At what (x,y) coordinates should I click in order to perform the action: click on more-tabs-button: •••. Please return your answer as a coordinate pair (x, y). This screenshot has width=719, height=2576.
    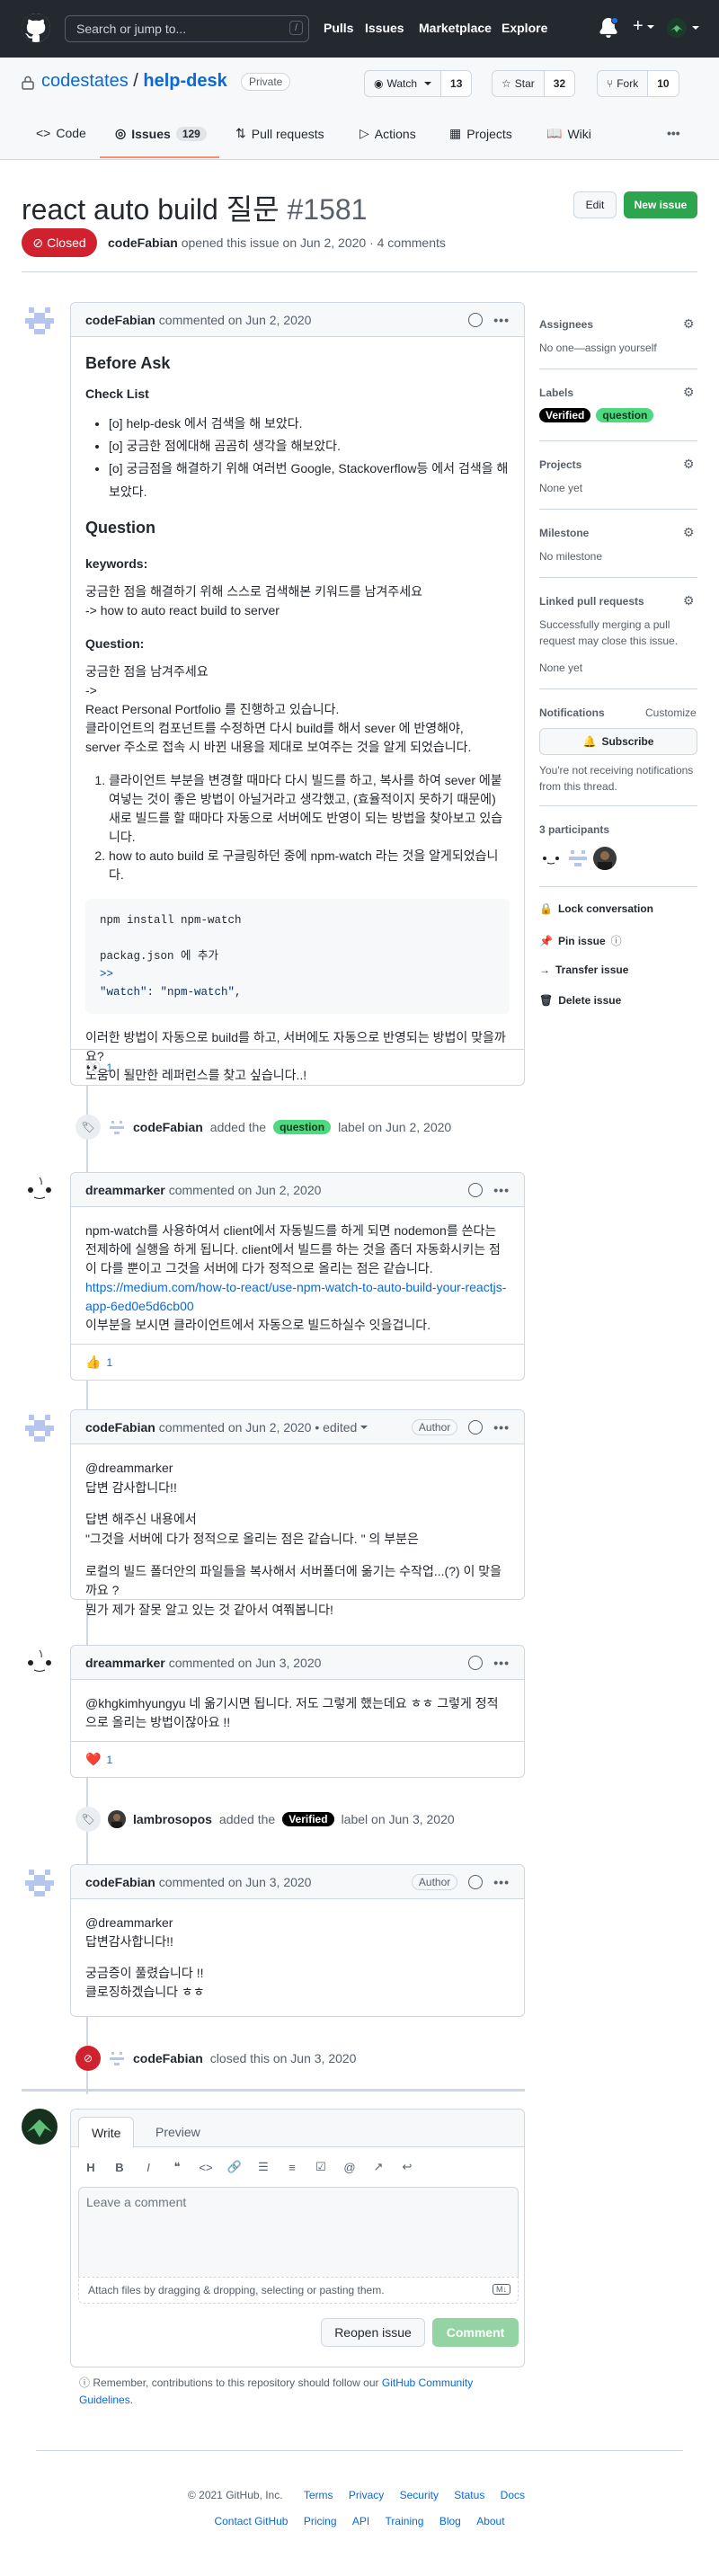
    Looking at the image, I should click on (673, 133).